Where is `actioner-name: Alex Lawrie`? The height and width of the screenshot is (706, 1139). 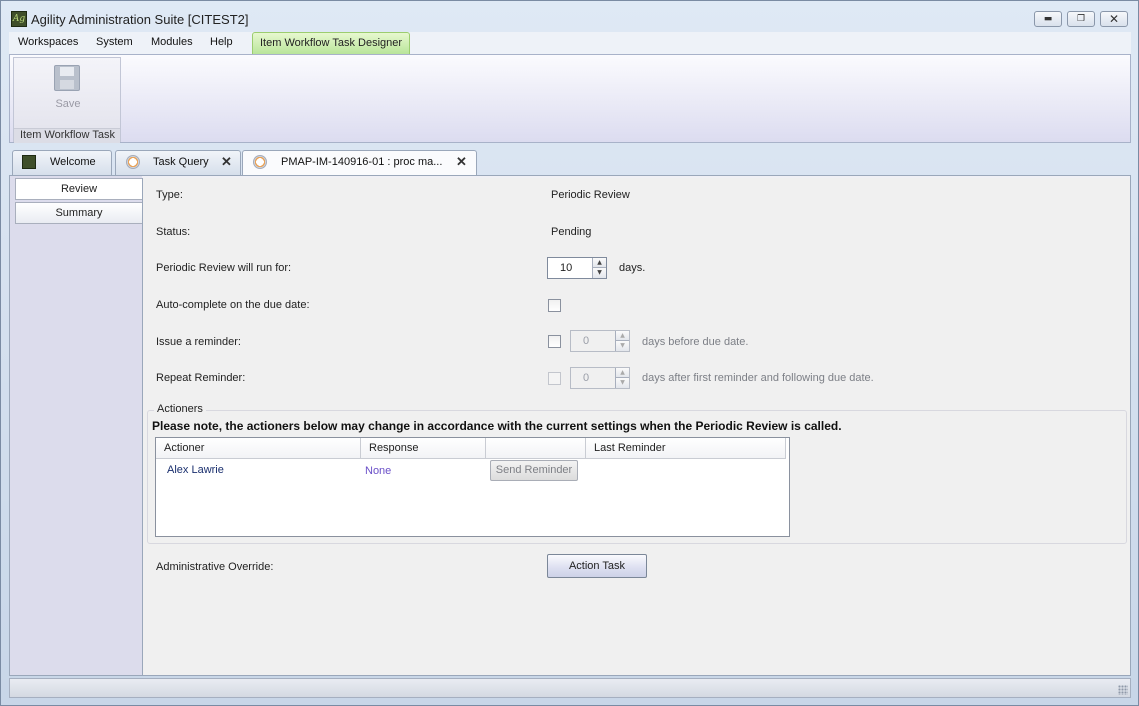 actioner-name: Alex Lawrie is located at coordinates (195, 470).